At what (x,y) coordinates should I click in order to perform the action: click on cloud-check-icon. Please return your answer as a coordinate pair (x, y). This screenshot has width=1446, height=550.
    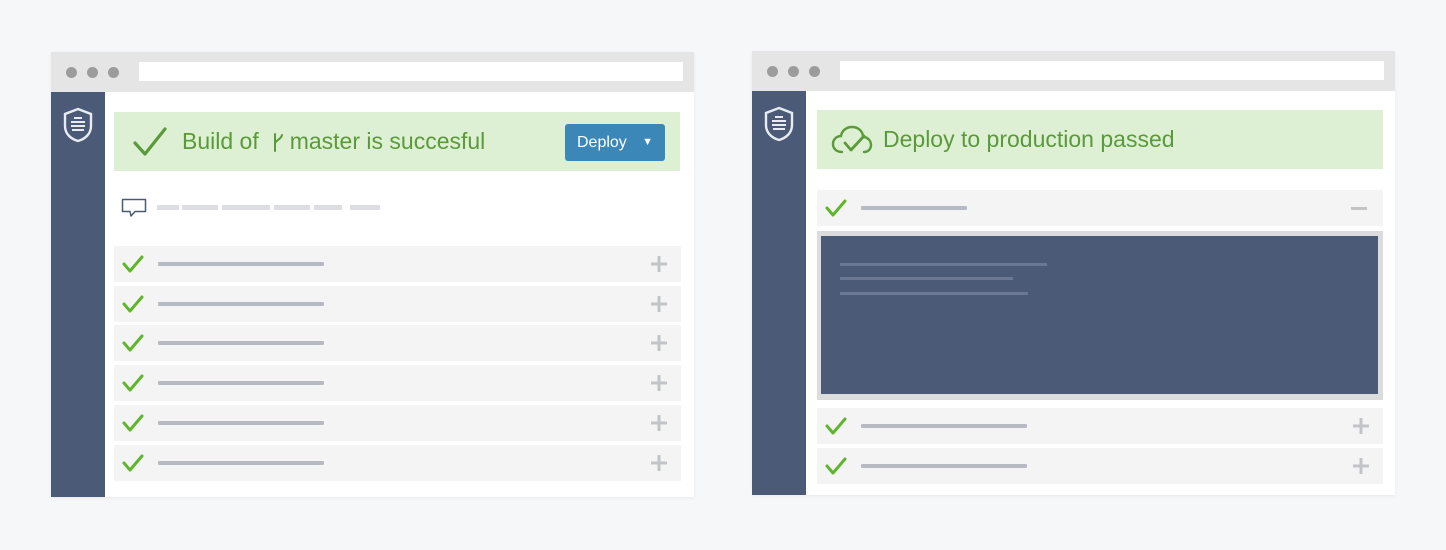
    Looking at the image, I should click on (852, 139).